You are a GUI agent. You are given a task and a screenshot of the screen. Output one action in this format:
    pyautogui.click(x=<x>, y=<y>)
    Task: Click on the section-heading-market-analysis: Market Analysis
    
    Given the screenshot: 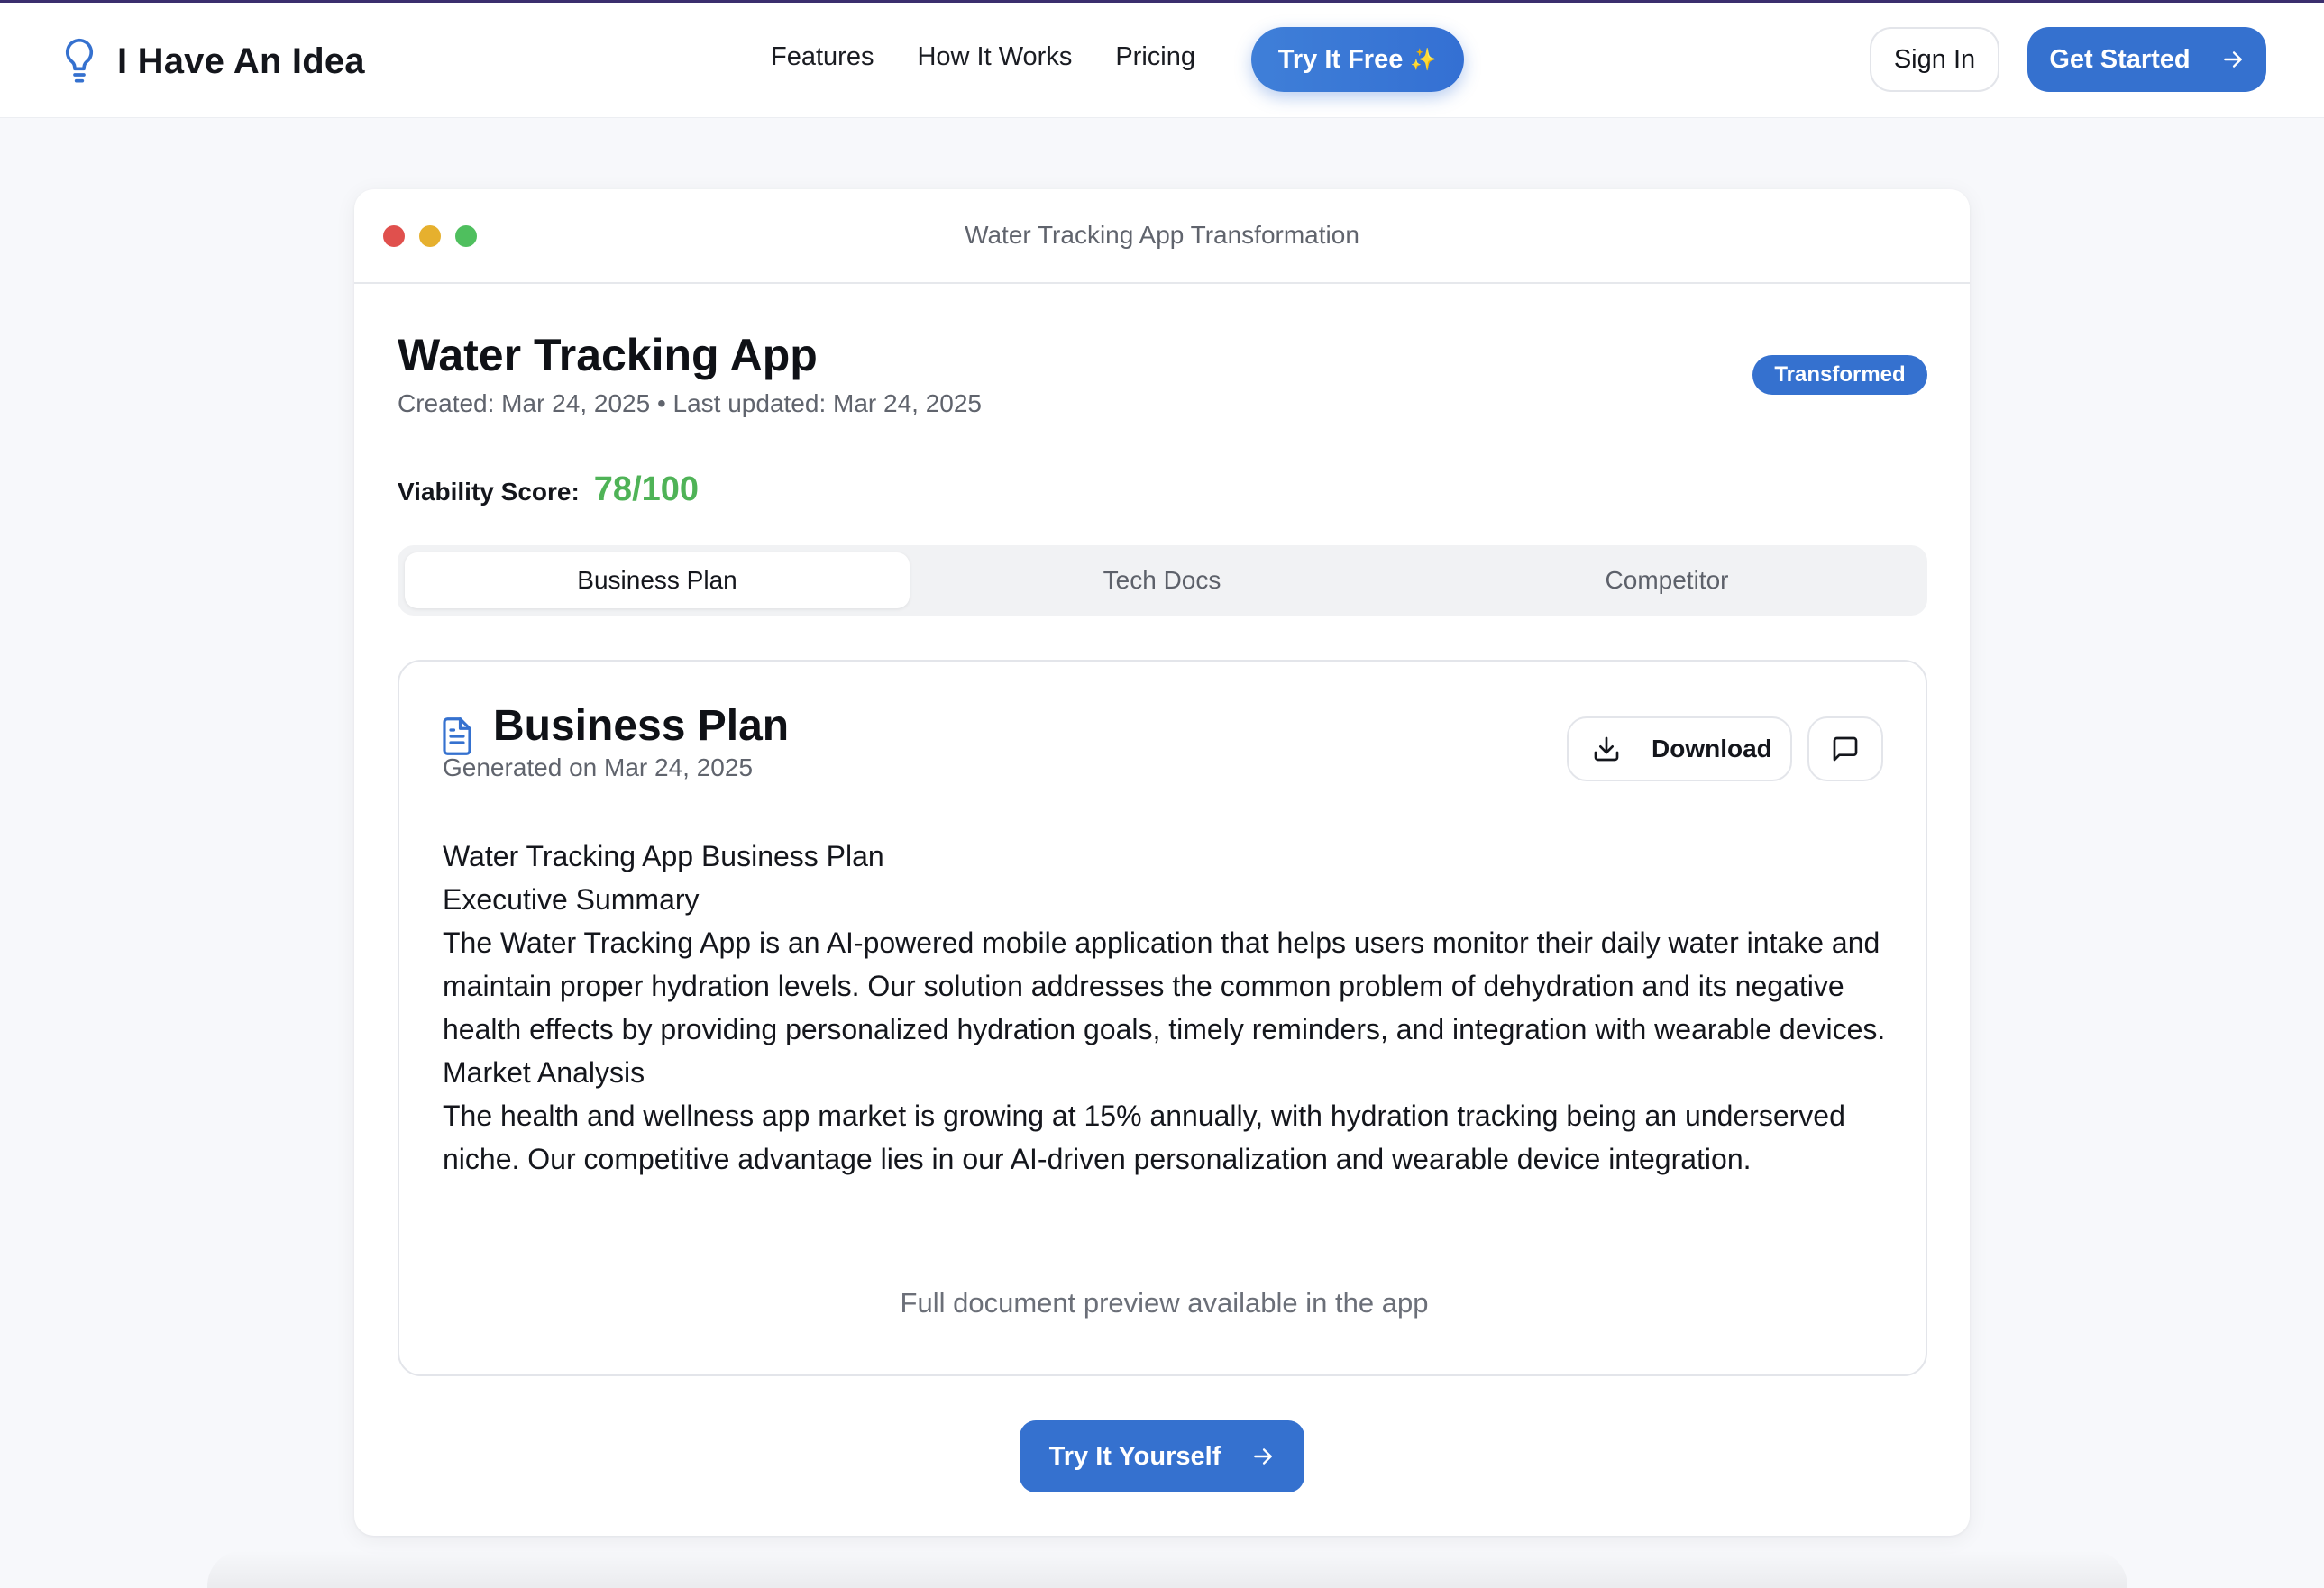 What is the action you would take?
    pyautogui.click(x=544, y=1072)
    